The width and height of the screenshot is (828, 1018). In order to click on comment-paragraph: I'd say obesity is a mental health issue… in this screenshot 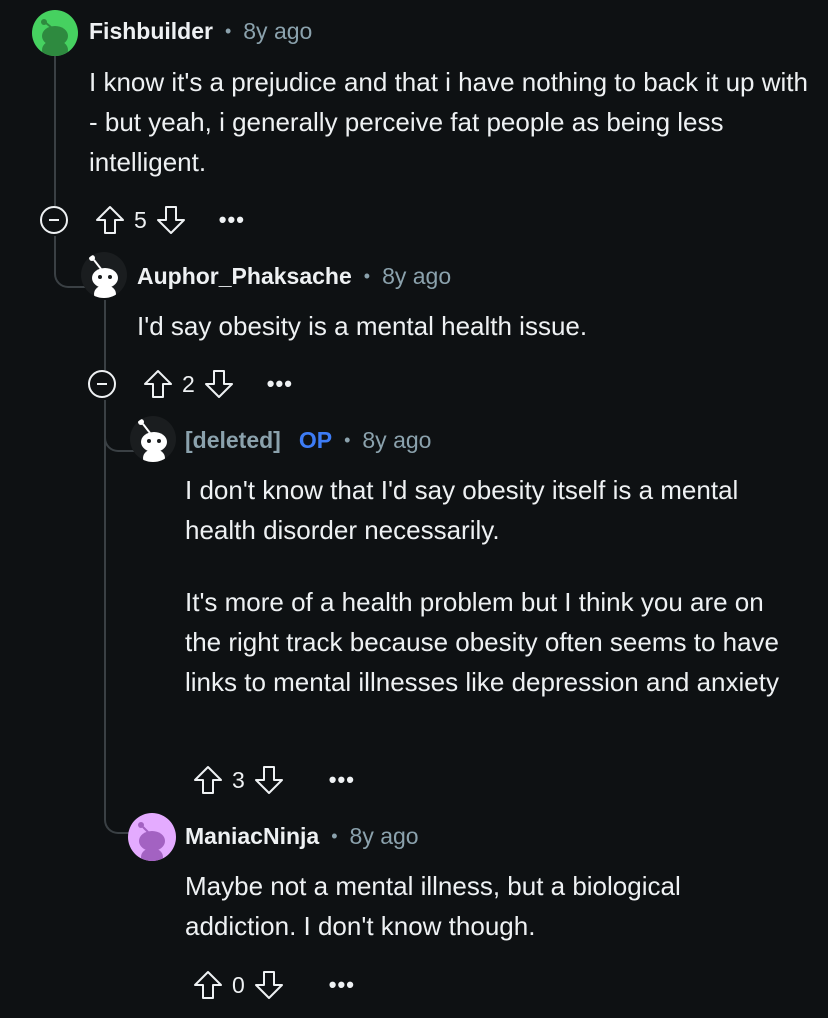, I will do `click(362, 326)`.